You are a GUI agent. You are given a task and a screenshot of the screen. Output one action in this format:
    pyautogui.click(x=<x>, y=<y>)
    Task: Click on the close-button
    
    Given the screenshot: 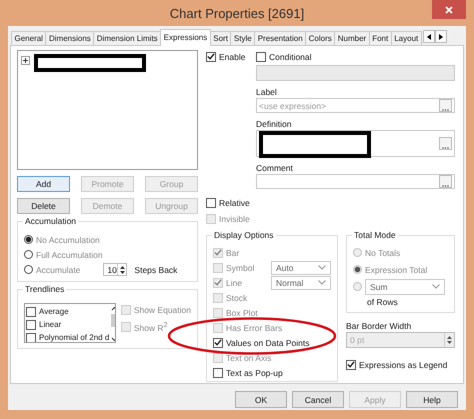 What is the action you would take?
    pyautogui.click(x=449, y=9)
    